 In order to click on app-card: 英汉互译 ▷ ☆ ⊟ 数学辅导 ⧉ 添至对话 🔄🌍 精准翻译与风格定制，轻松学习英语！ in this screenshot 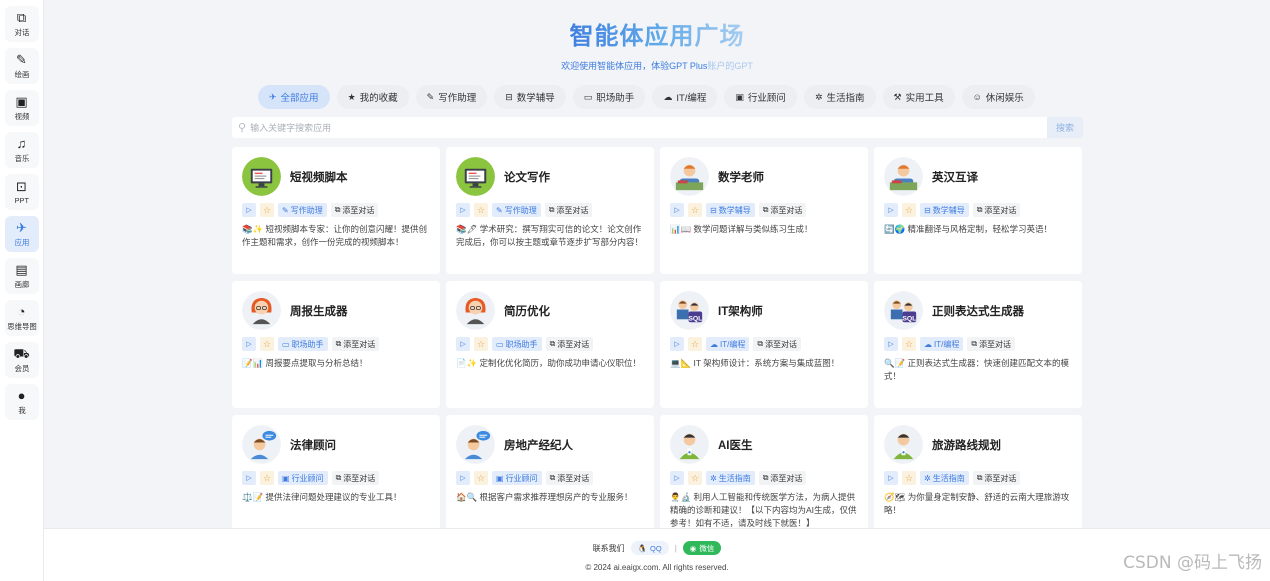, I will do `click(978, 210)`.